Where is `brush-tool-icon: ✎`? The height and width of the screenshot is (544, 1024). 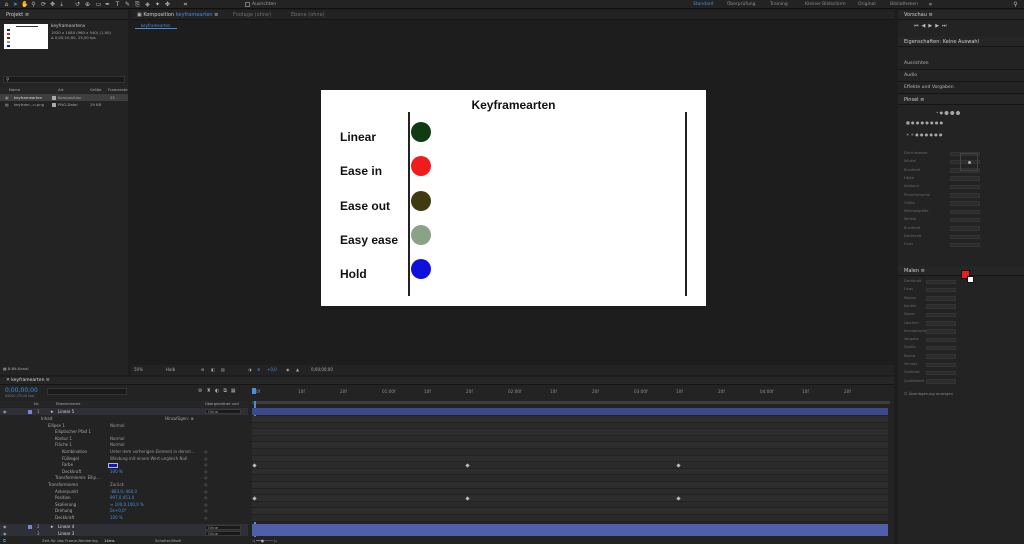 brush-tool-icon: ✎ is located at coordinates (127, 4).